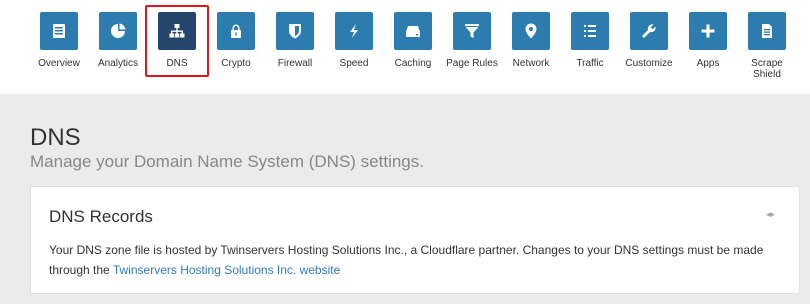 This screenshot has width=810, height=304. What do you see at coordinates (236, 31) in the screenshot?
I see `lock-icon` at bounding box center [236, 31].